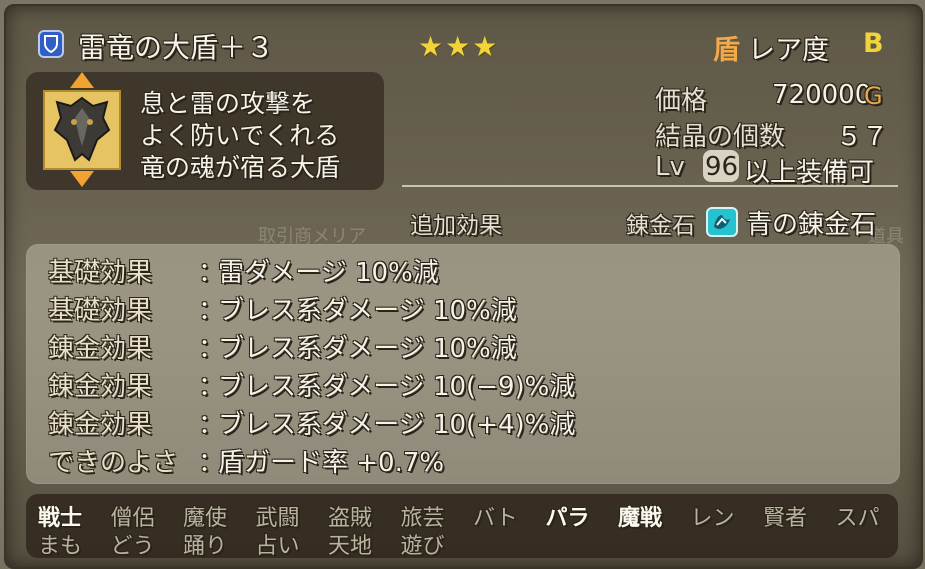 The width and height of the screenshot is (925, 569). I want to click on job-unavailable: 賢者, so click(785, 518).